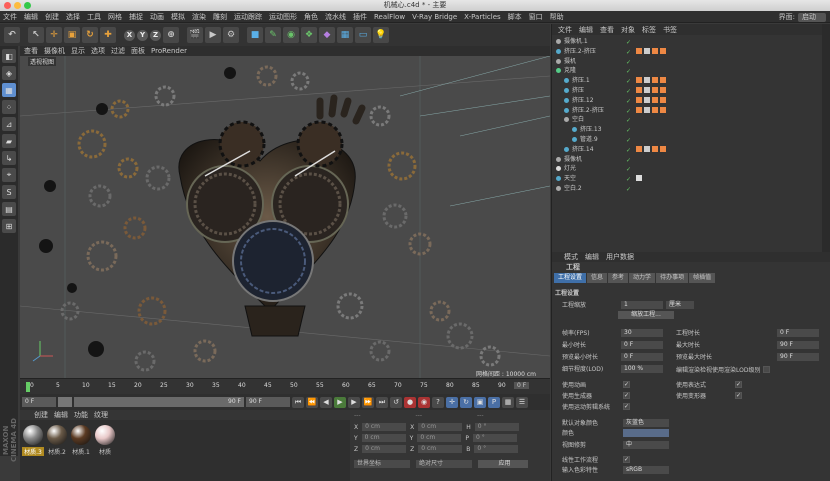 Image resolution: width=830 pixels, height=481 pixels. I want to click on default-color-select: 灰蓝色, so click(646, 422).